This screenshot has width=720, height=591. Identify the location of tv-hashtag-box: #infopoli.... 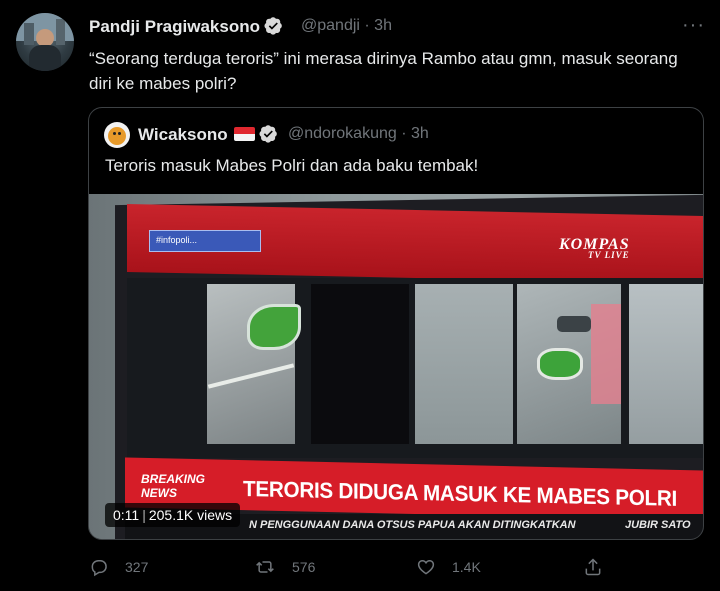
(205, 241).